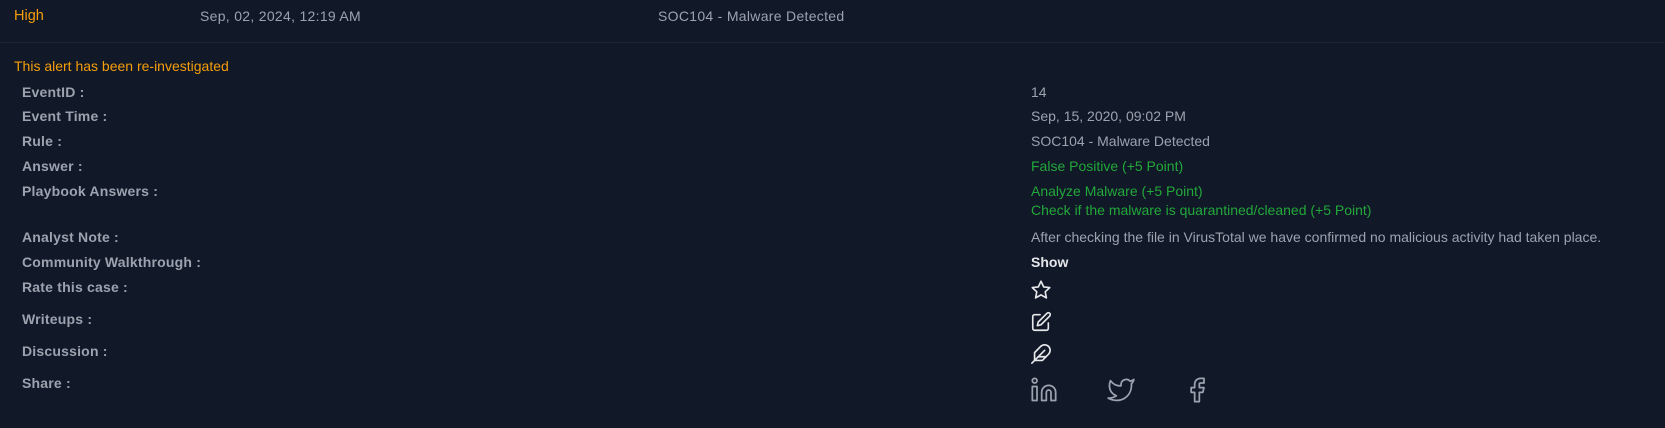  Describe the element at coordinates (1041, 322) in the screenshot. I see `edit-icon` at that location.